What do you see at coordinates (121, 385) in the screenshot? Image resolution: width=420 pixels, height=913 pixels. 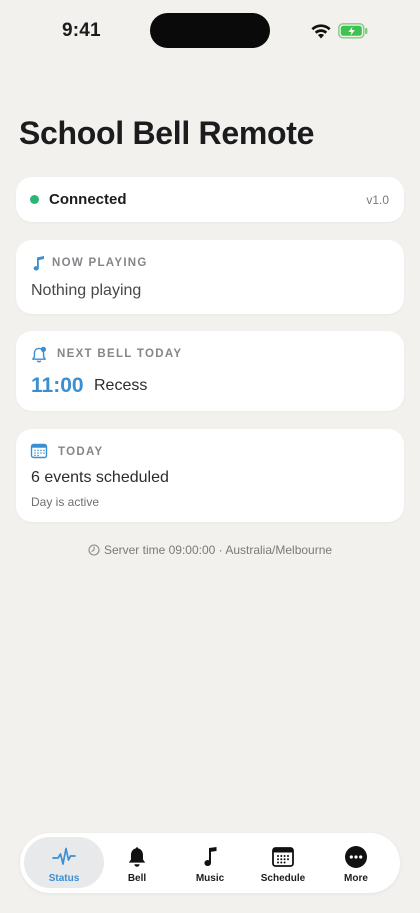 I see `next-bell-name: Recess` at bounding box center [121, 385].